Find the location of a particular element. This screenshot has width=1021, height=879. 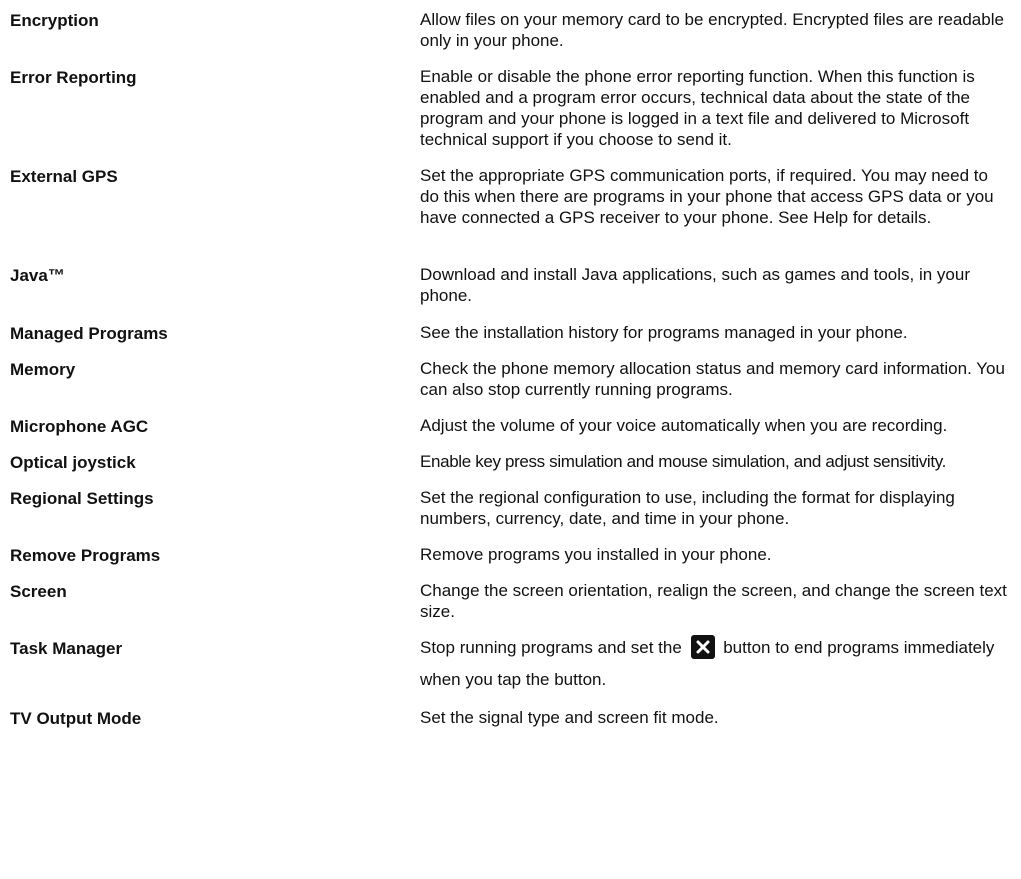

setting-description: Set the signal type and screen fit mode. is located at coordinates (569, 717).